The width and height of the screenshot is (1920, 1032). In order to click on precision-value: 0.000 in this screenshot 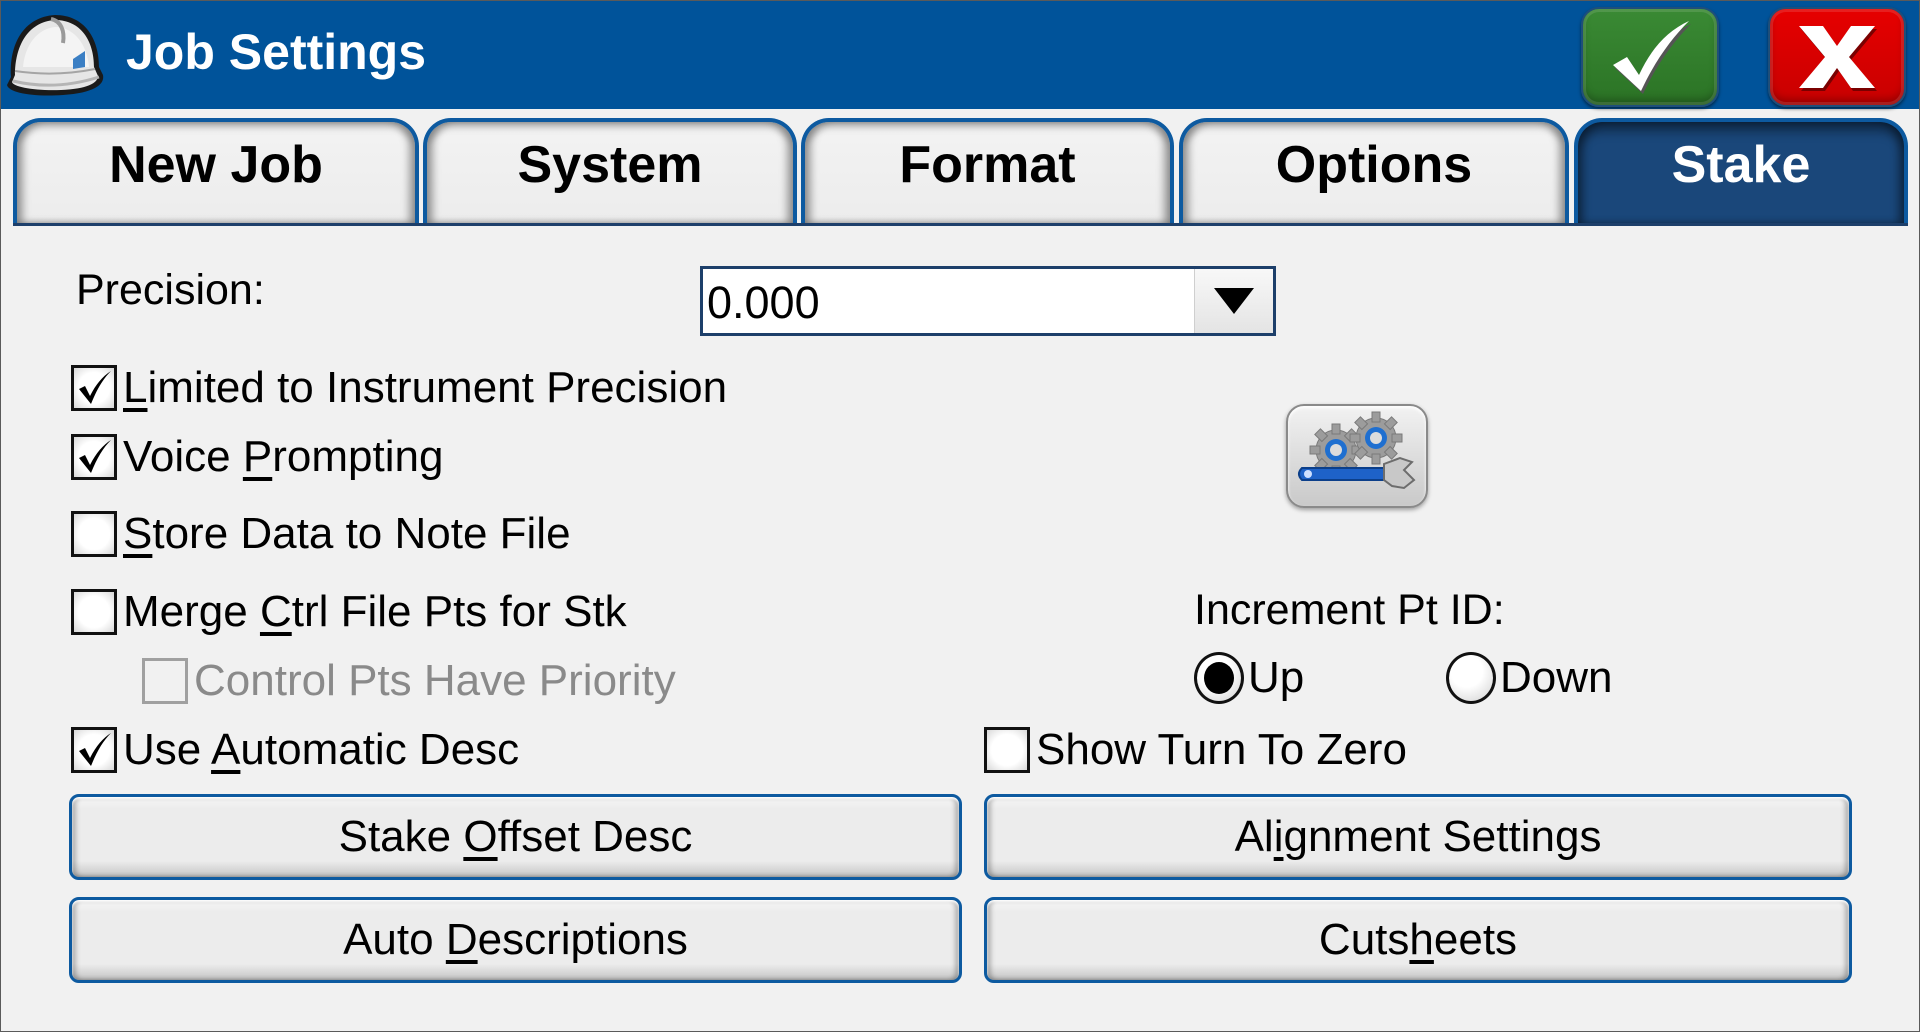, I will do `click(763, 302)`.